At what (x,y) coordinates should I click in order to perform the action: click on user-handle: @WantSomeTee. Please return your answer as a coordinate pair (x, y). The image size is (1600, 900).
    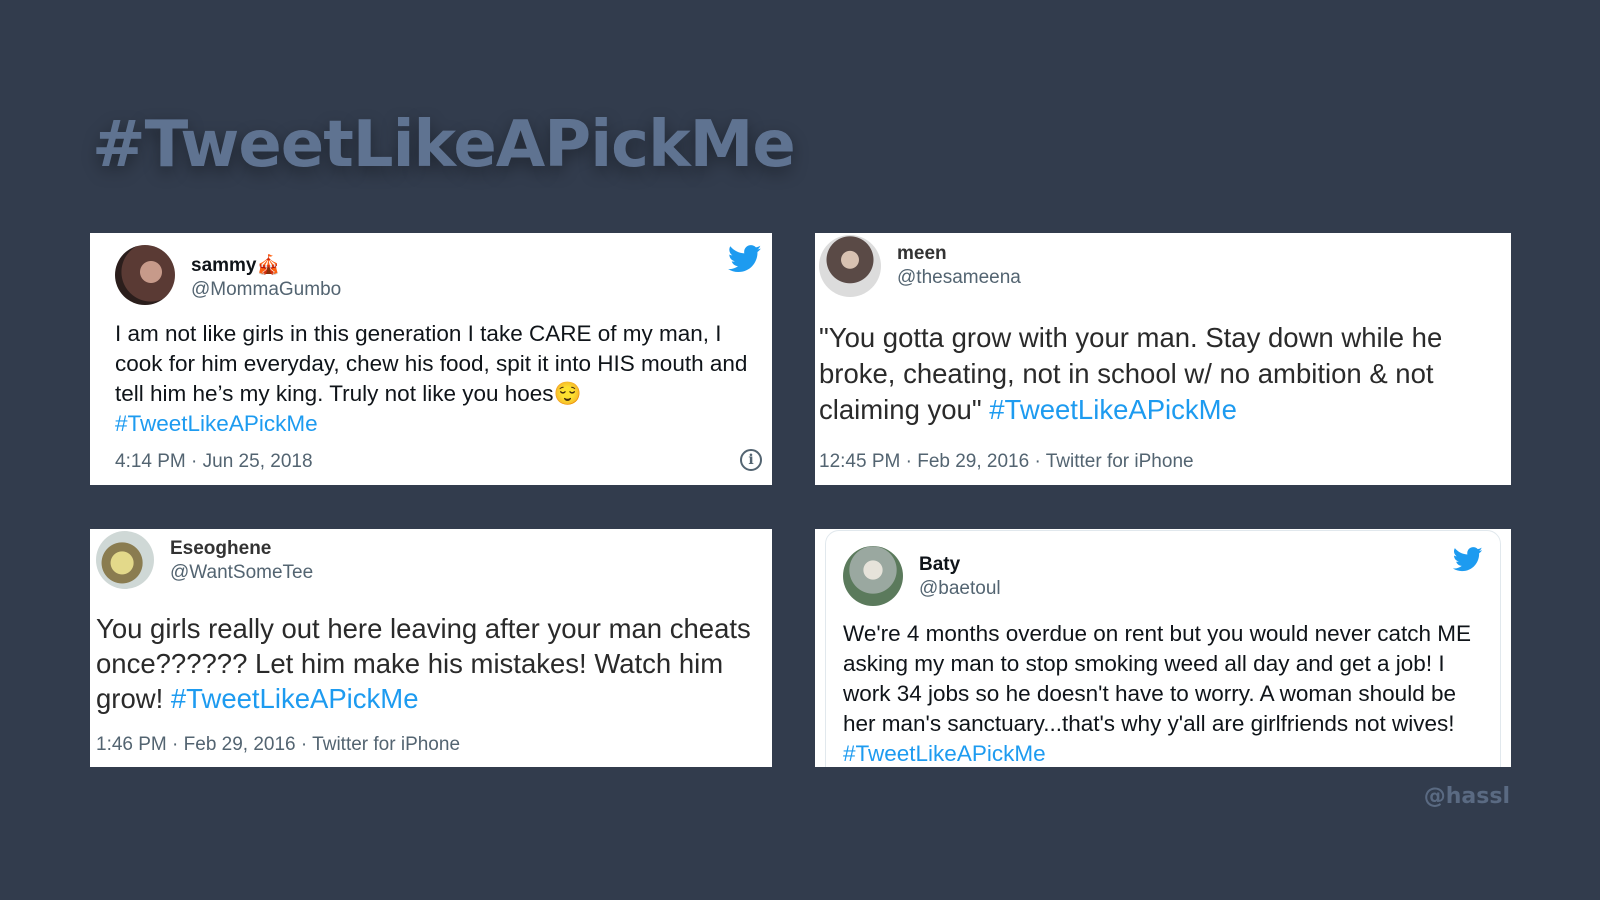
    Looking at the image, I should click on (242, 572).